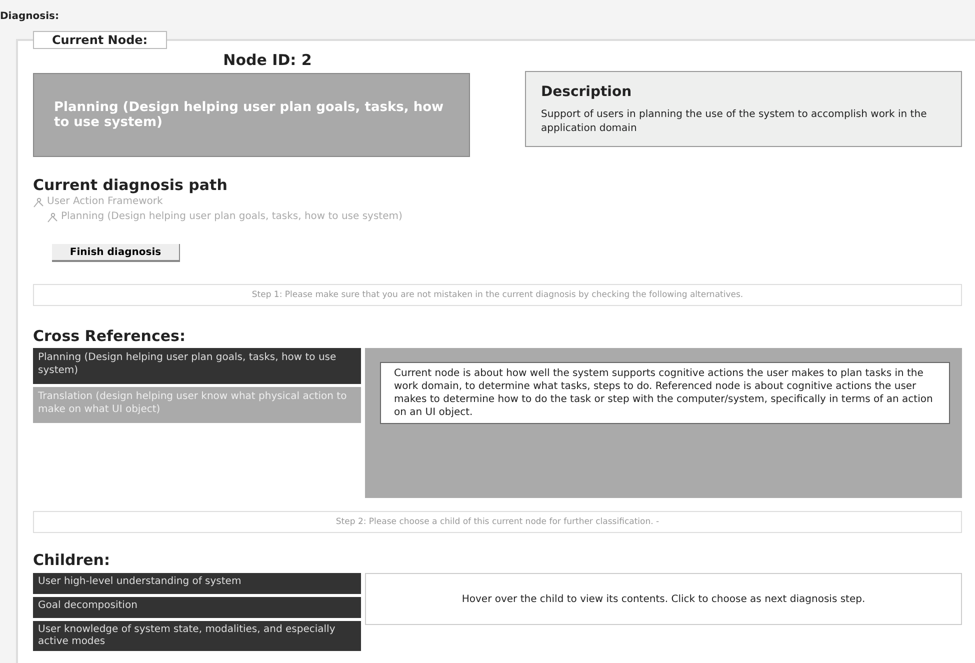 The width and height of the screenshot is (975, 663). I want to click on section-title: Diagnosis:, so click(30, 17).